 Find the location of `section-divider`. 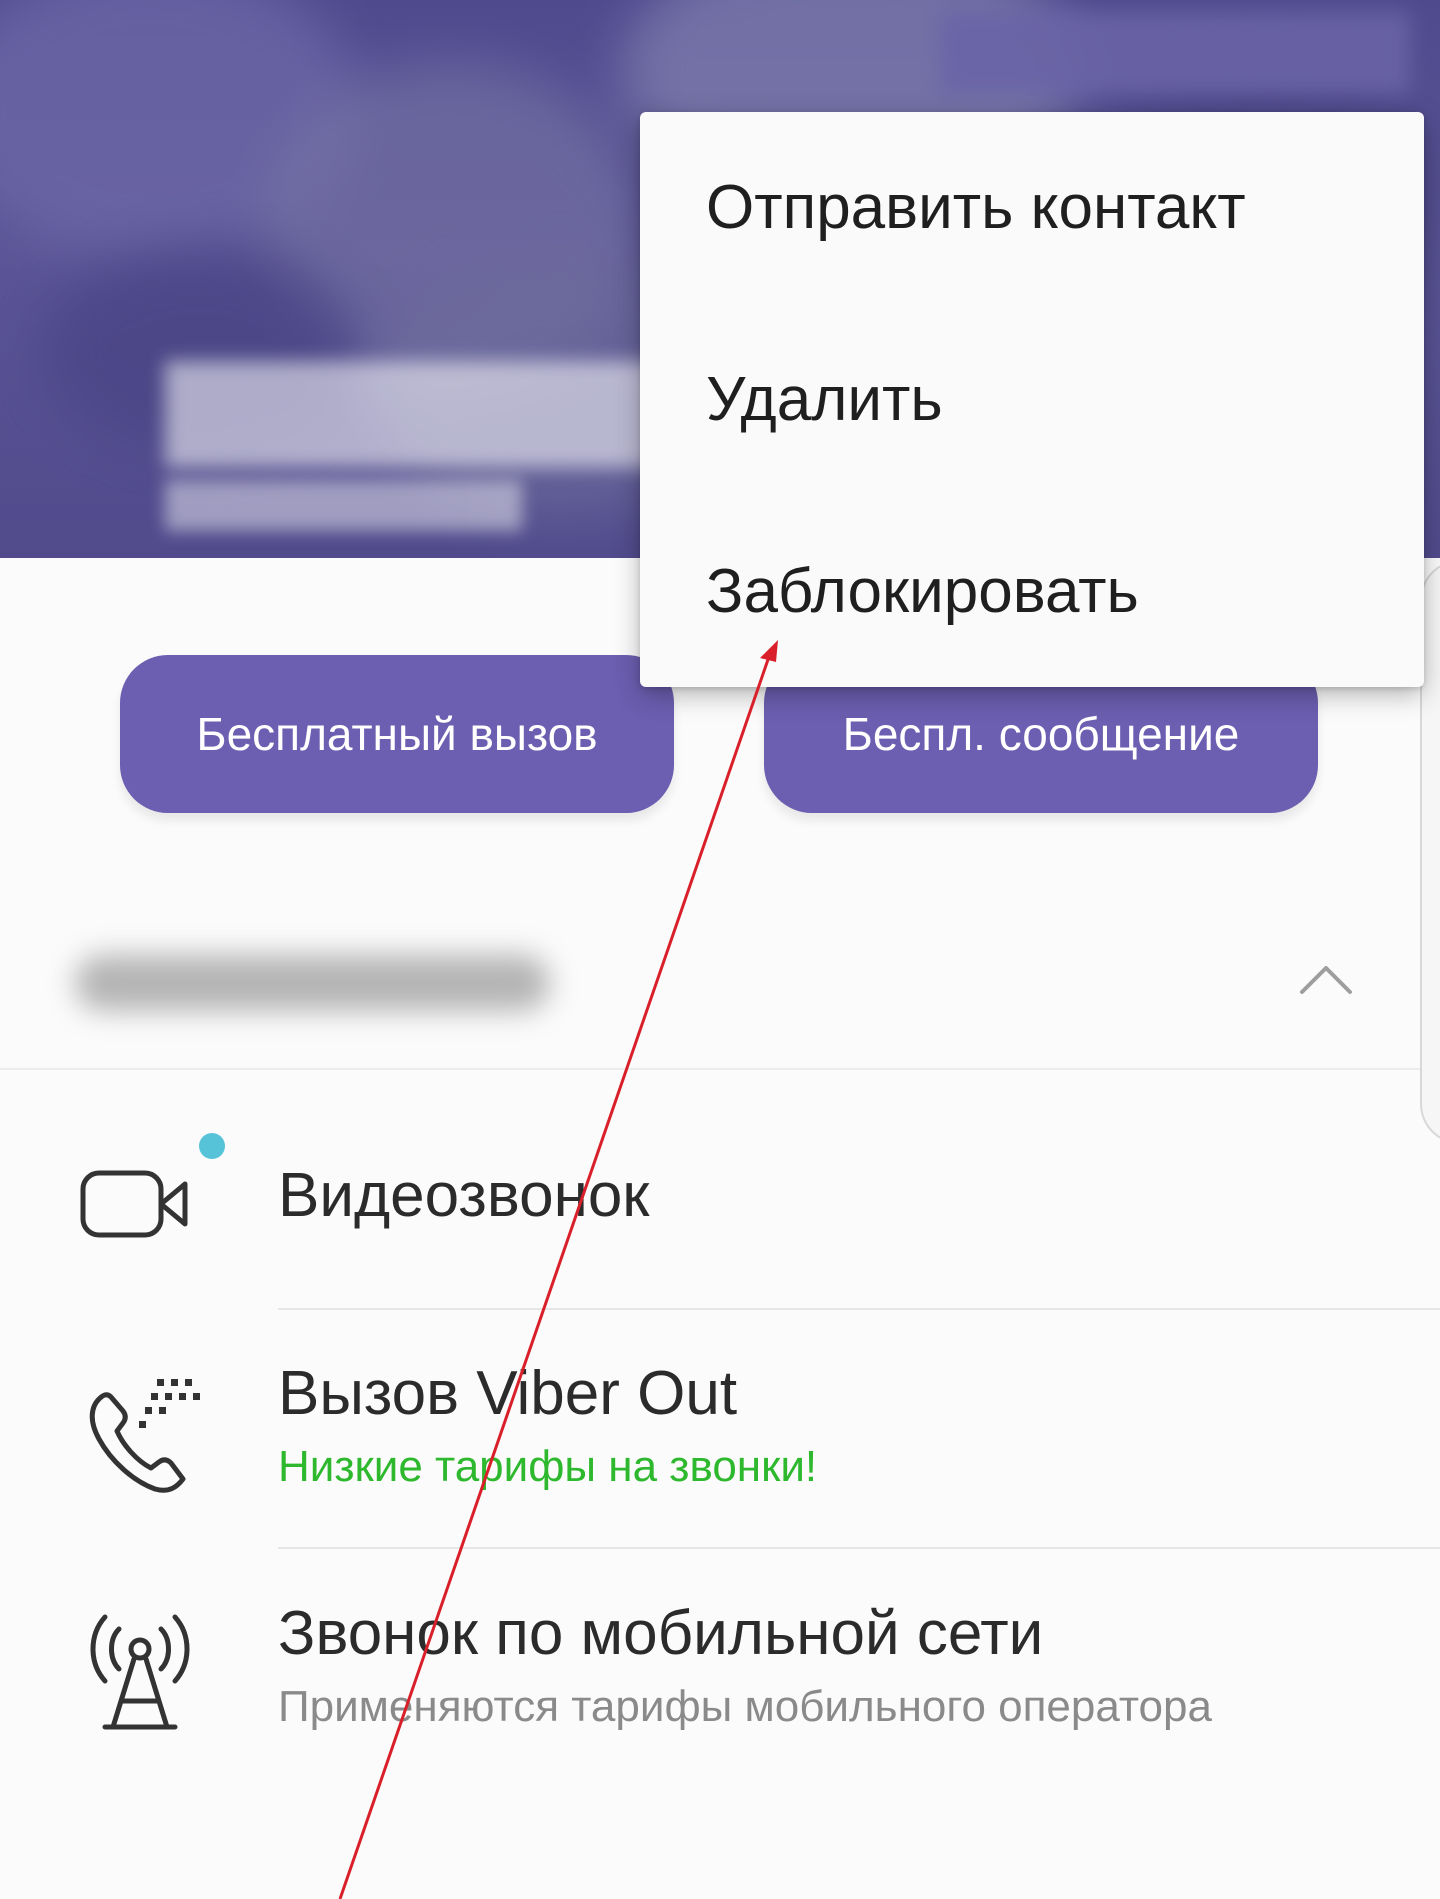

section-divider is located at coordinates (710, 1069).